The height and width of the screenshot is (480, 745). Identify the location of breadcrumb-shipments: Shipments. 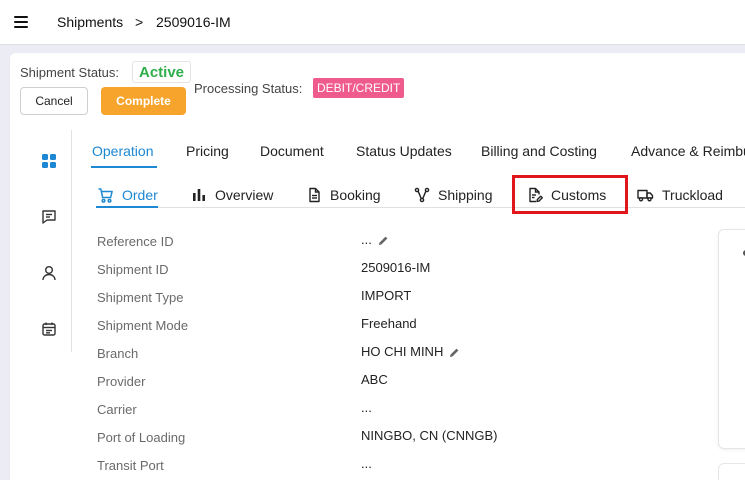
(90, 22).